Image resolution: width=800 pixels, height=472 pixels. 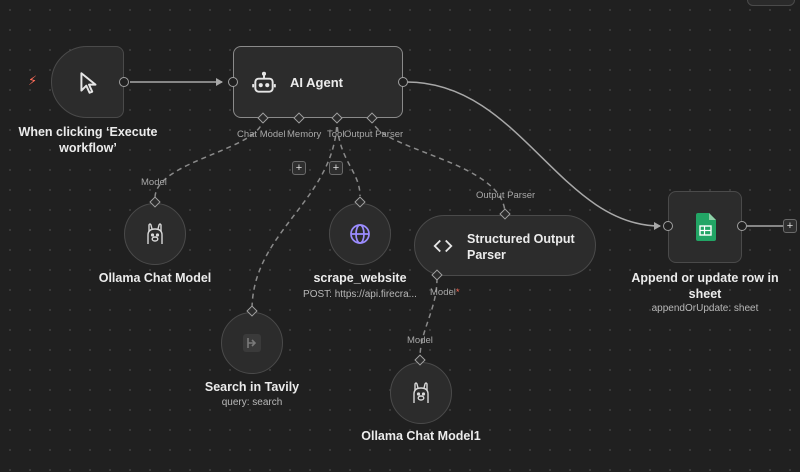 I want to click on search-in-tavily-node, so click(x=252, y=343).